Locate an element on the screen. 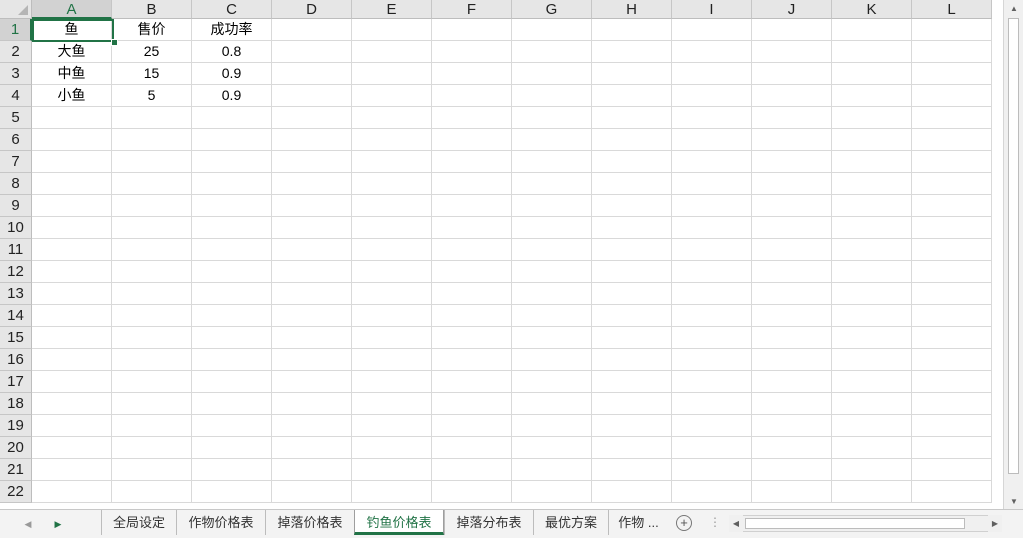 This screenshot has height=538, width=1023. cell-l15 is located at coordinates (952, 338).